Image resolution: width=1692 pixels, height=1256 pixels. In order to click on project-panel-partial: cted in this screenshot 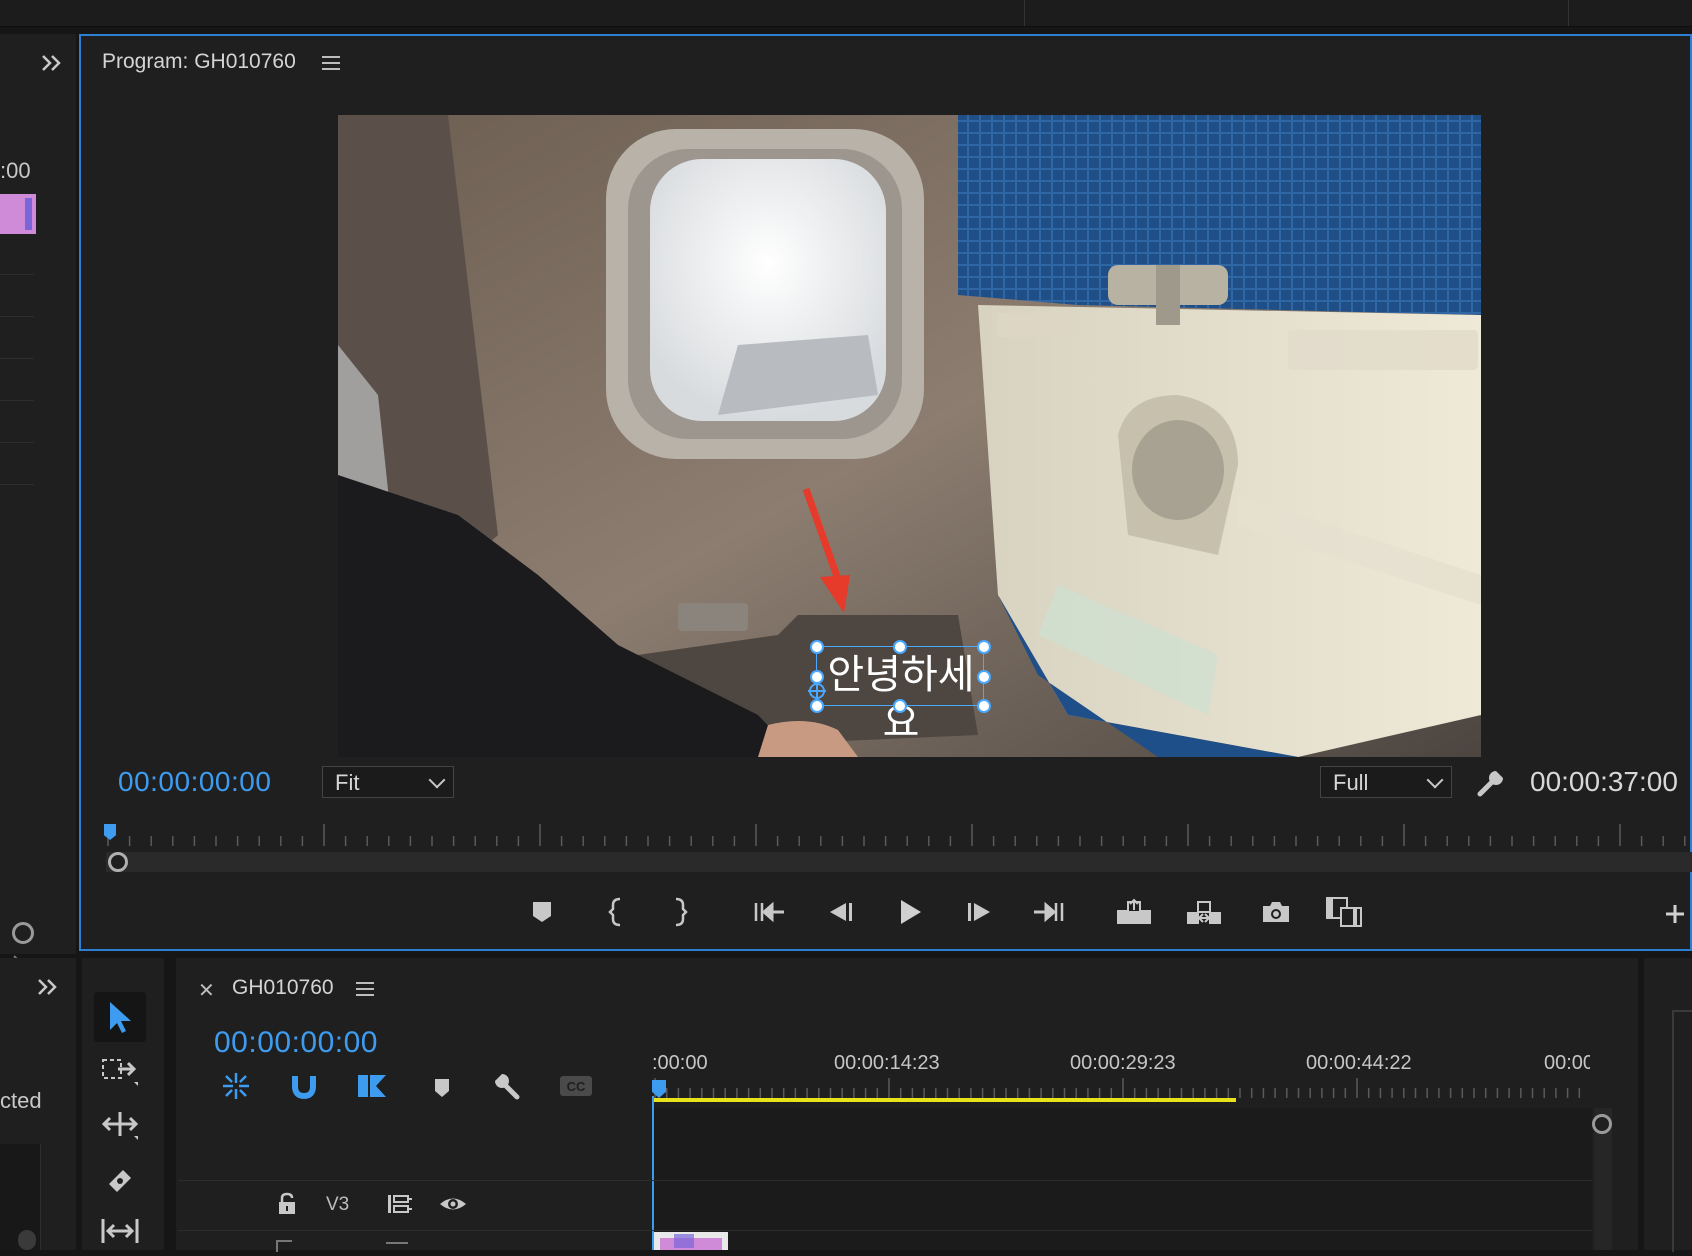, I will do `click(38, 1104)`.